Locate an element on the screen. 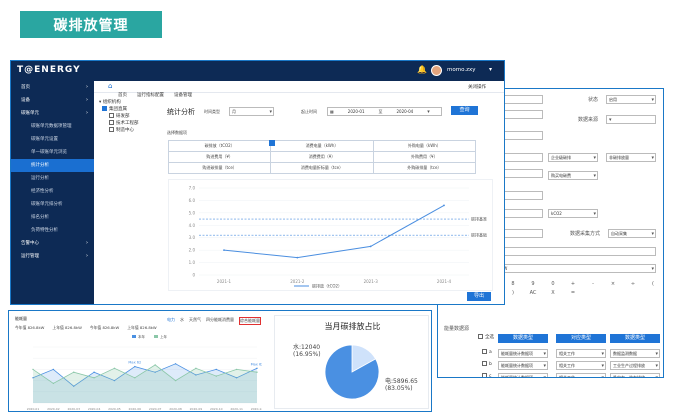 The image size is (700, 420). sidebar-item: 设备 › is located at coordinates (52, 100).